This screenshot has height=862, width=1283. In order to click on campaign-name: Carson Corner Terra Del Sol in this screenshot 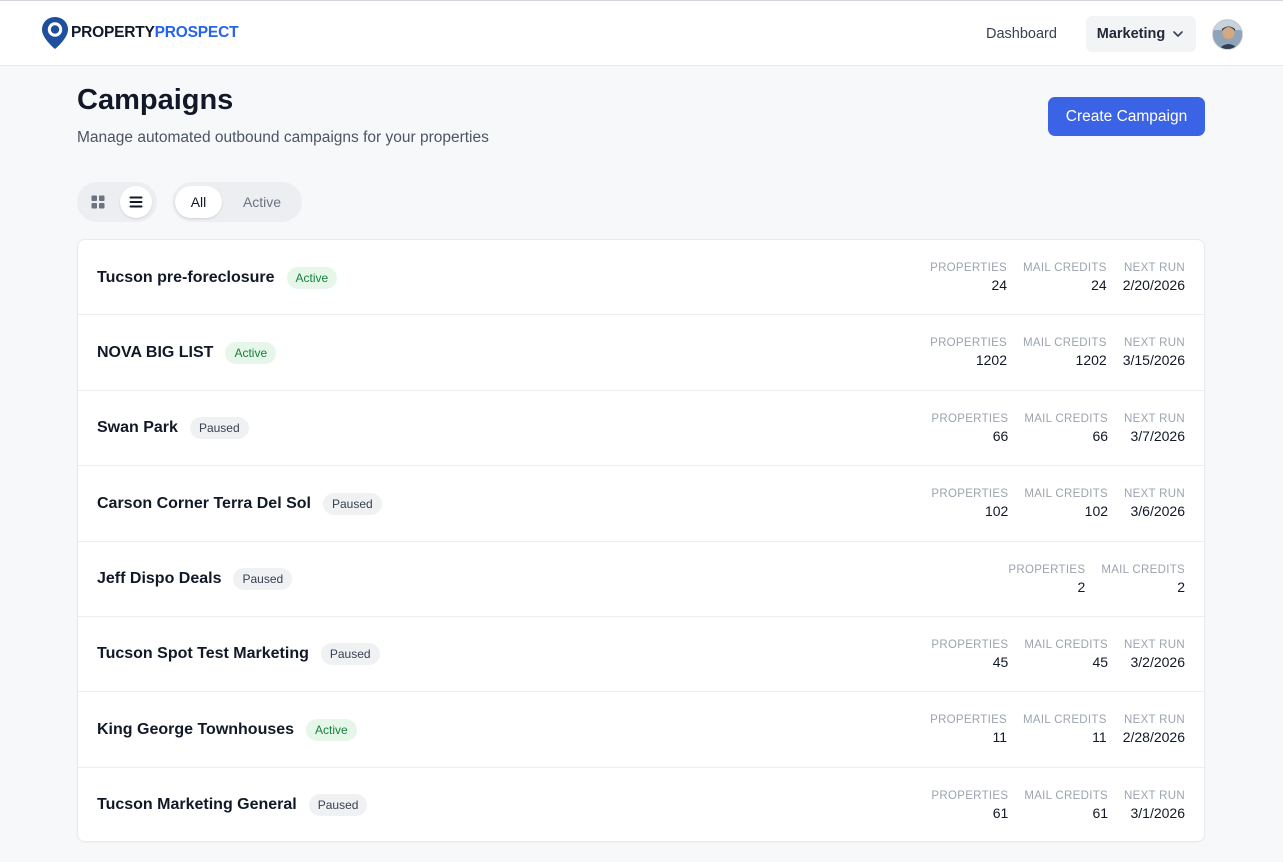, I will do `click(204, 503)`.